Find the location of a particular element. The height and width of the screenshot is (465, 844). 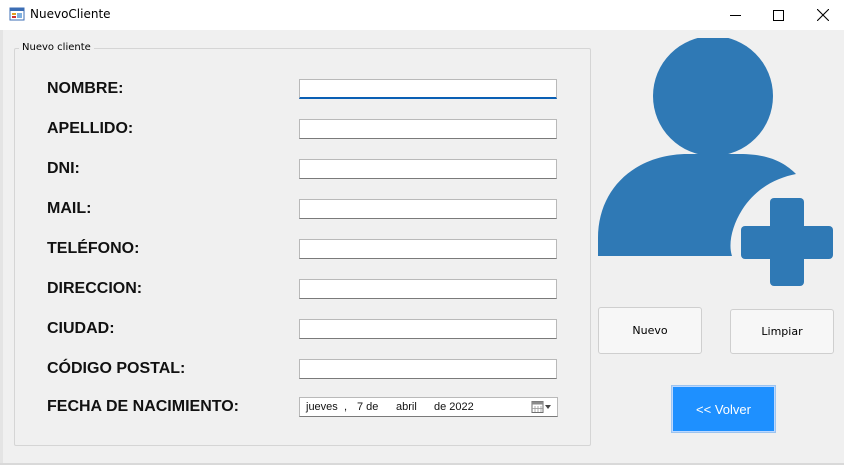

minimize-icon is located at coordinates (735, 15).